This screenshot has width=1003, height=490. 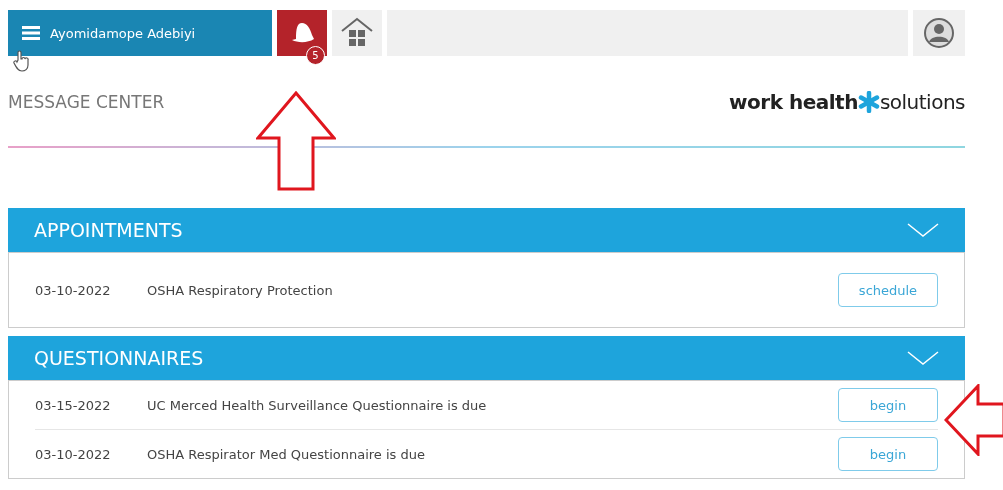 I want to click on item-text: OSHA Respiratory Protection, so click(x=240, y=290).